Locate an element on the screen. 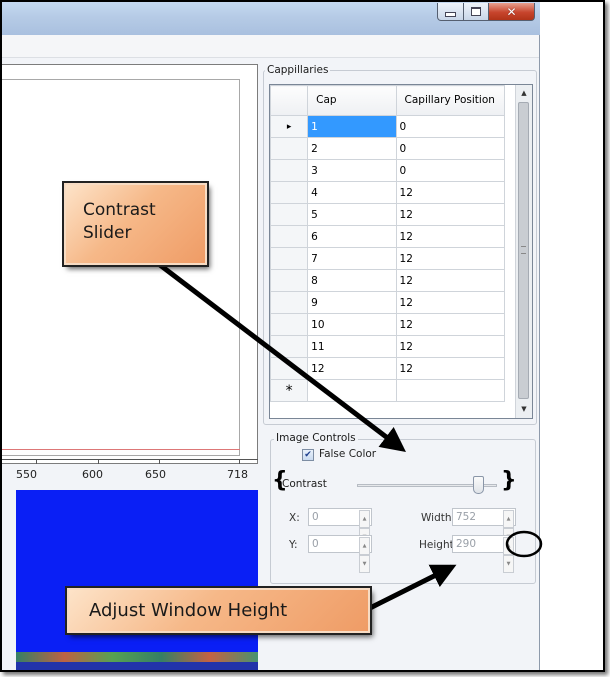 This screenshot has height=677, width=610. minimize-icon is located at coordinates (450, 14).